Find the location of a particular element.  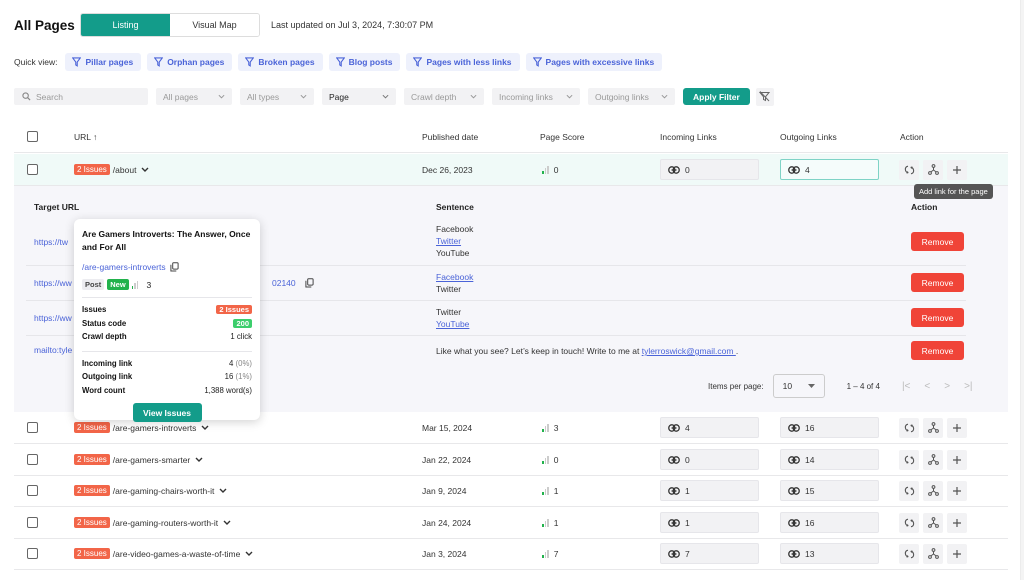

incoming-links-button: 7 is located at coordinates (709, 553).